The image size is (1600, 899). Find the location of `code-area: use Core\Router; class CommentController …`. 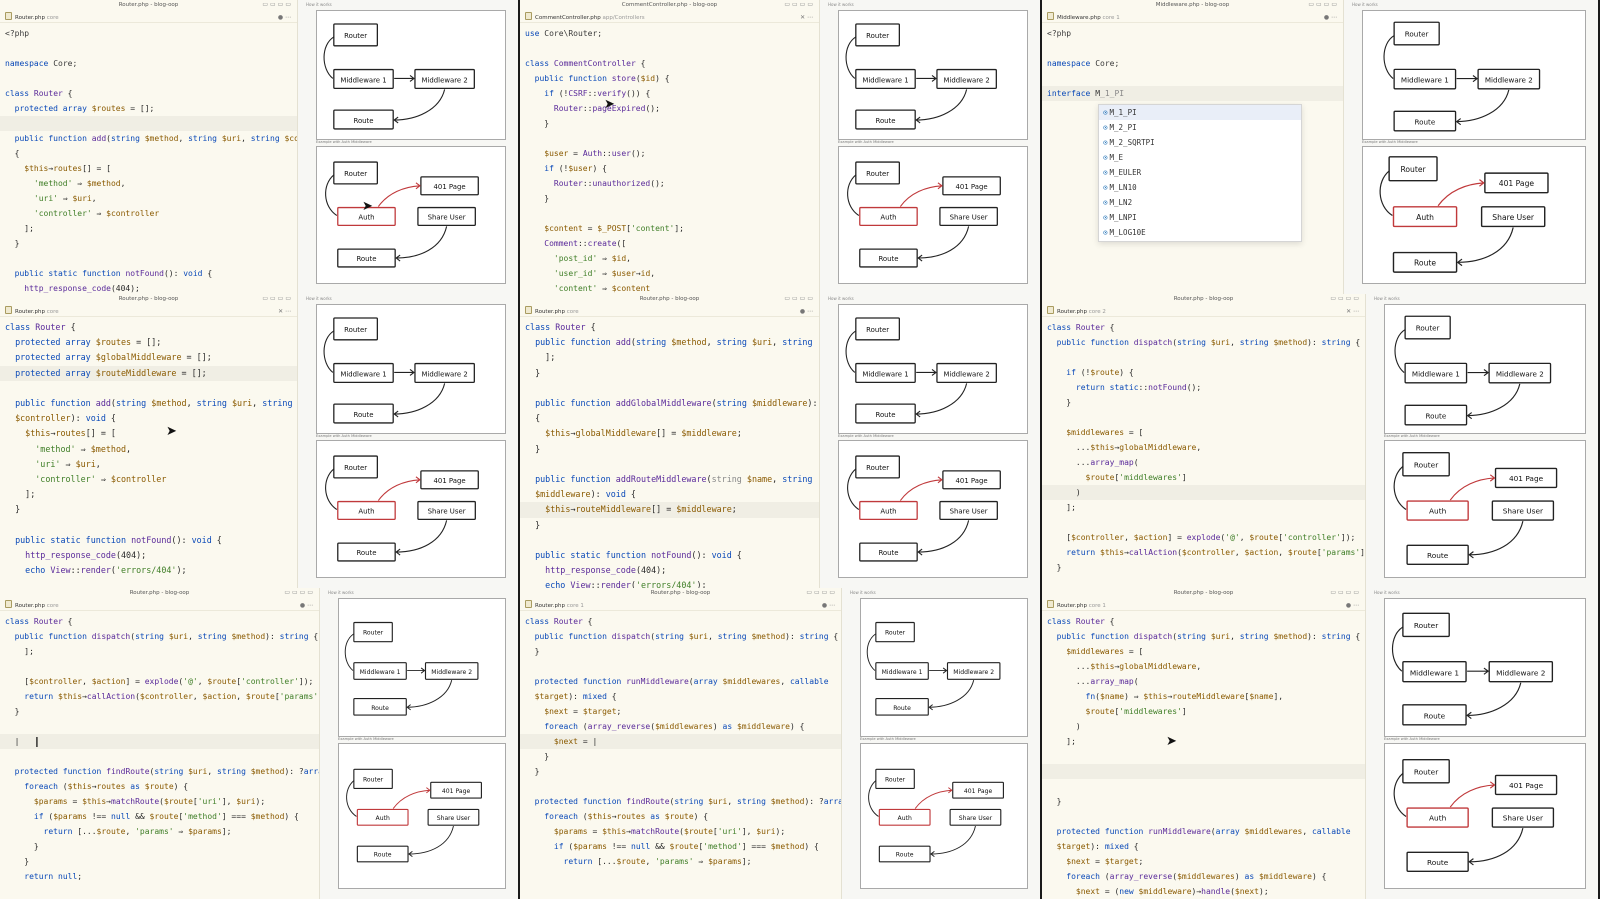

code-area: use Core\Router; class CommentController … is located at coordinates (669, 147).